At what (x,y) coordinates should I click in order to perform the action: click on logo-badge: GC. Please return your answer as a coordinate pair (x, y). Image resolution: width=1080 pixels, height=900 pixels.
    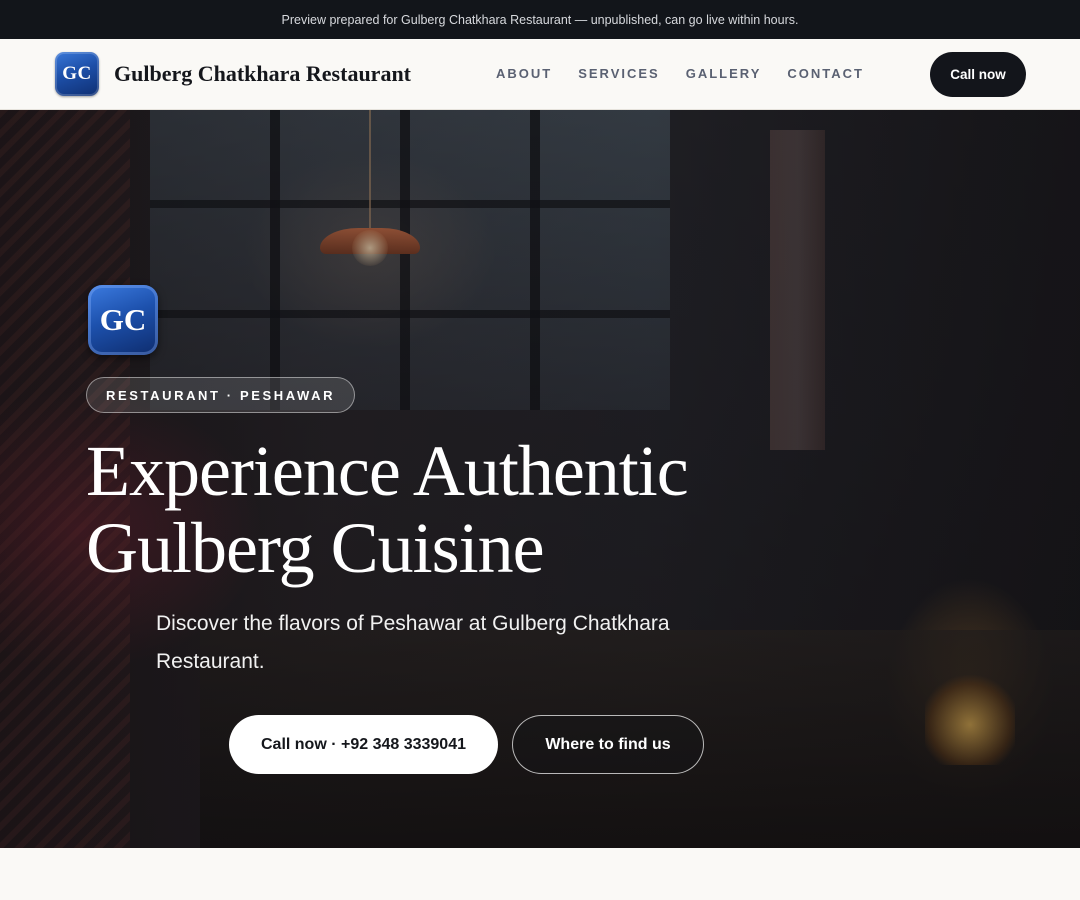
    Looking at the image, I should click on (77, 74).